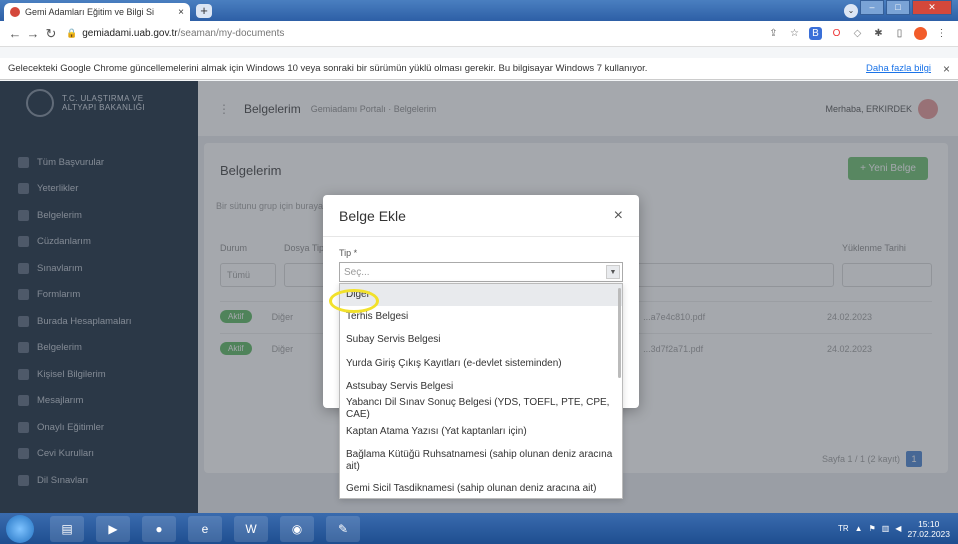 The width and height of the screenshot is (958, 544). Describe the element at coordinates (231, 33) in the screenshot. I see `url-path: /seaman/my-documents` at that location.